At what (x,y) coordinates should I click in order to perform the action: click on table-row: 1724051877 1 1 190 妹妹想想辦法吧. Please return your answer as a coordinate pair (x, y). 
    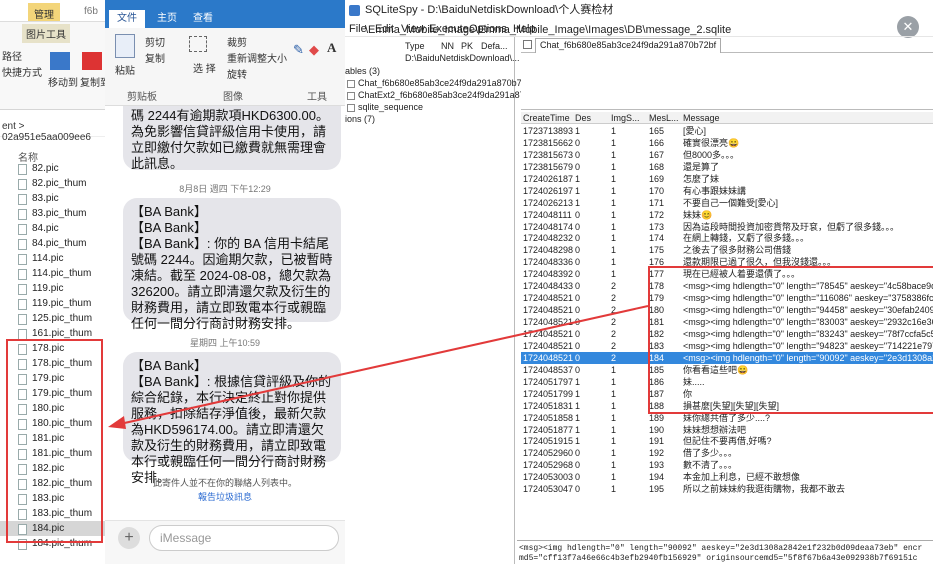
    Looking at the image, I should click on (727, 430).